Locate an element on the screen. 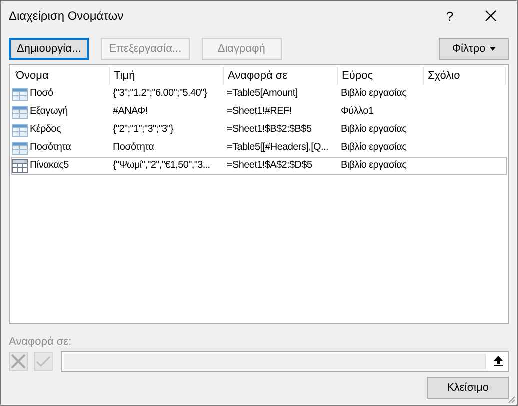 This screenshot has height=406, width=518. table-cell-text: Ποσότητα is located at coordinates (133, 148).